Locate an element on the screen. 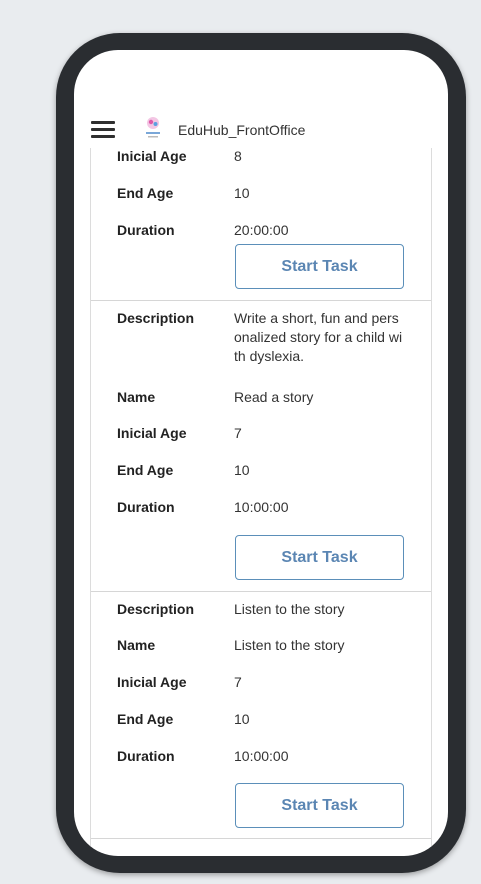 This screenshot has width=481, height=884. name-value: Read a story is located at coordinates (274, 397).